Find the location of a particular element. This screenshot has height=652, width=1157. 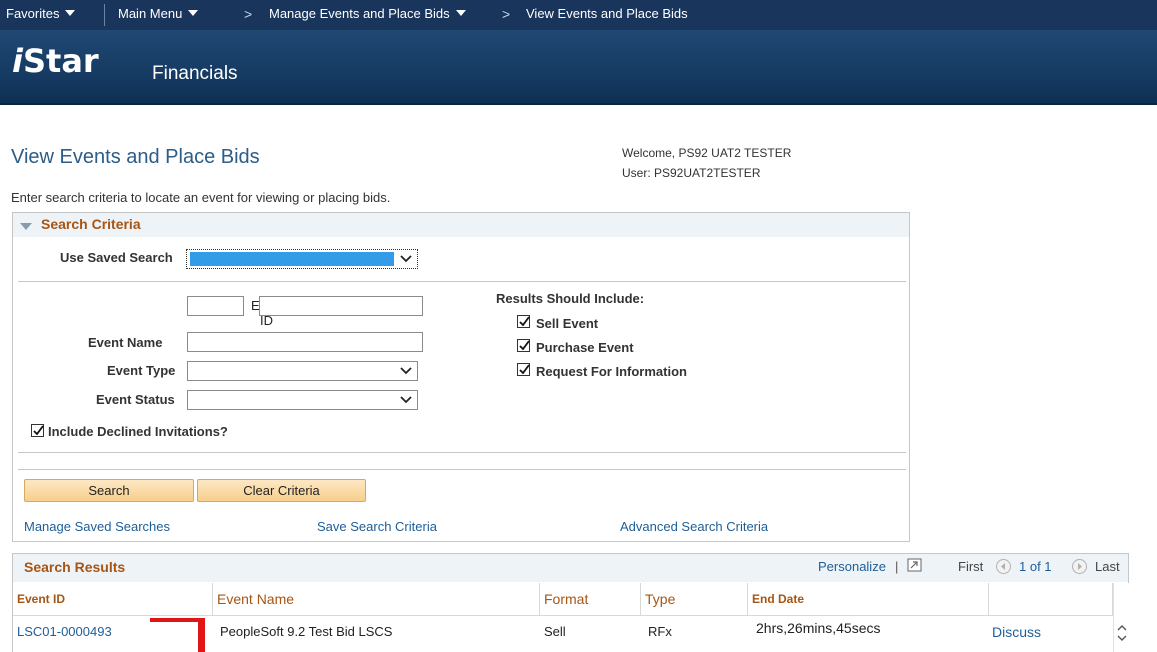

personalize-grid-icon is located at coordinates (915, 565).